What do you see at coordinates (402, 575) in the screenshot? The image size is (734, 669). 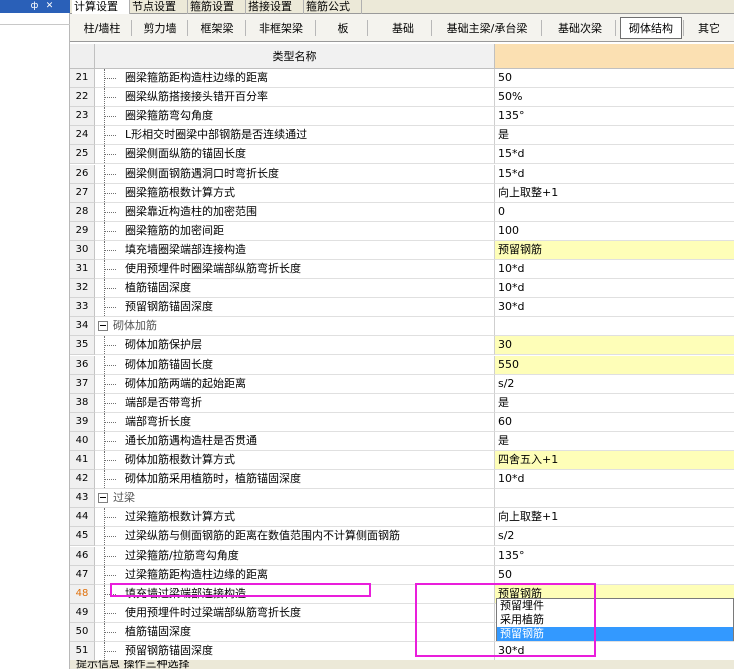 I see `table-row: 47 过梁箍筋距构造柱边缘的距离 50` at bounding box center [402, 575].